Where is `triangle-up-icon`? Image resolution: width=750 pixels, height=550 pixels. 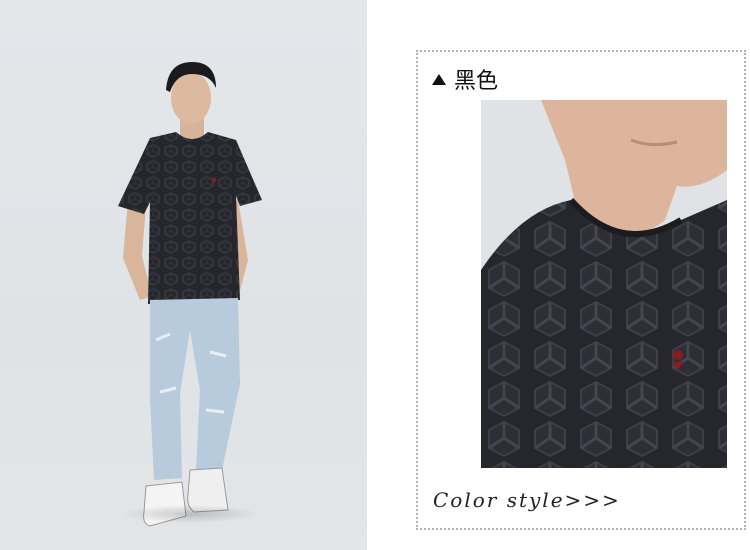 triangle-up-icon is located at coordinates (439, 79).